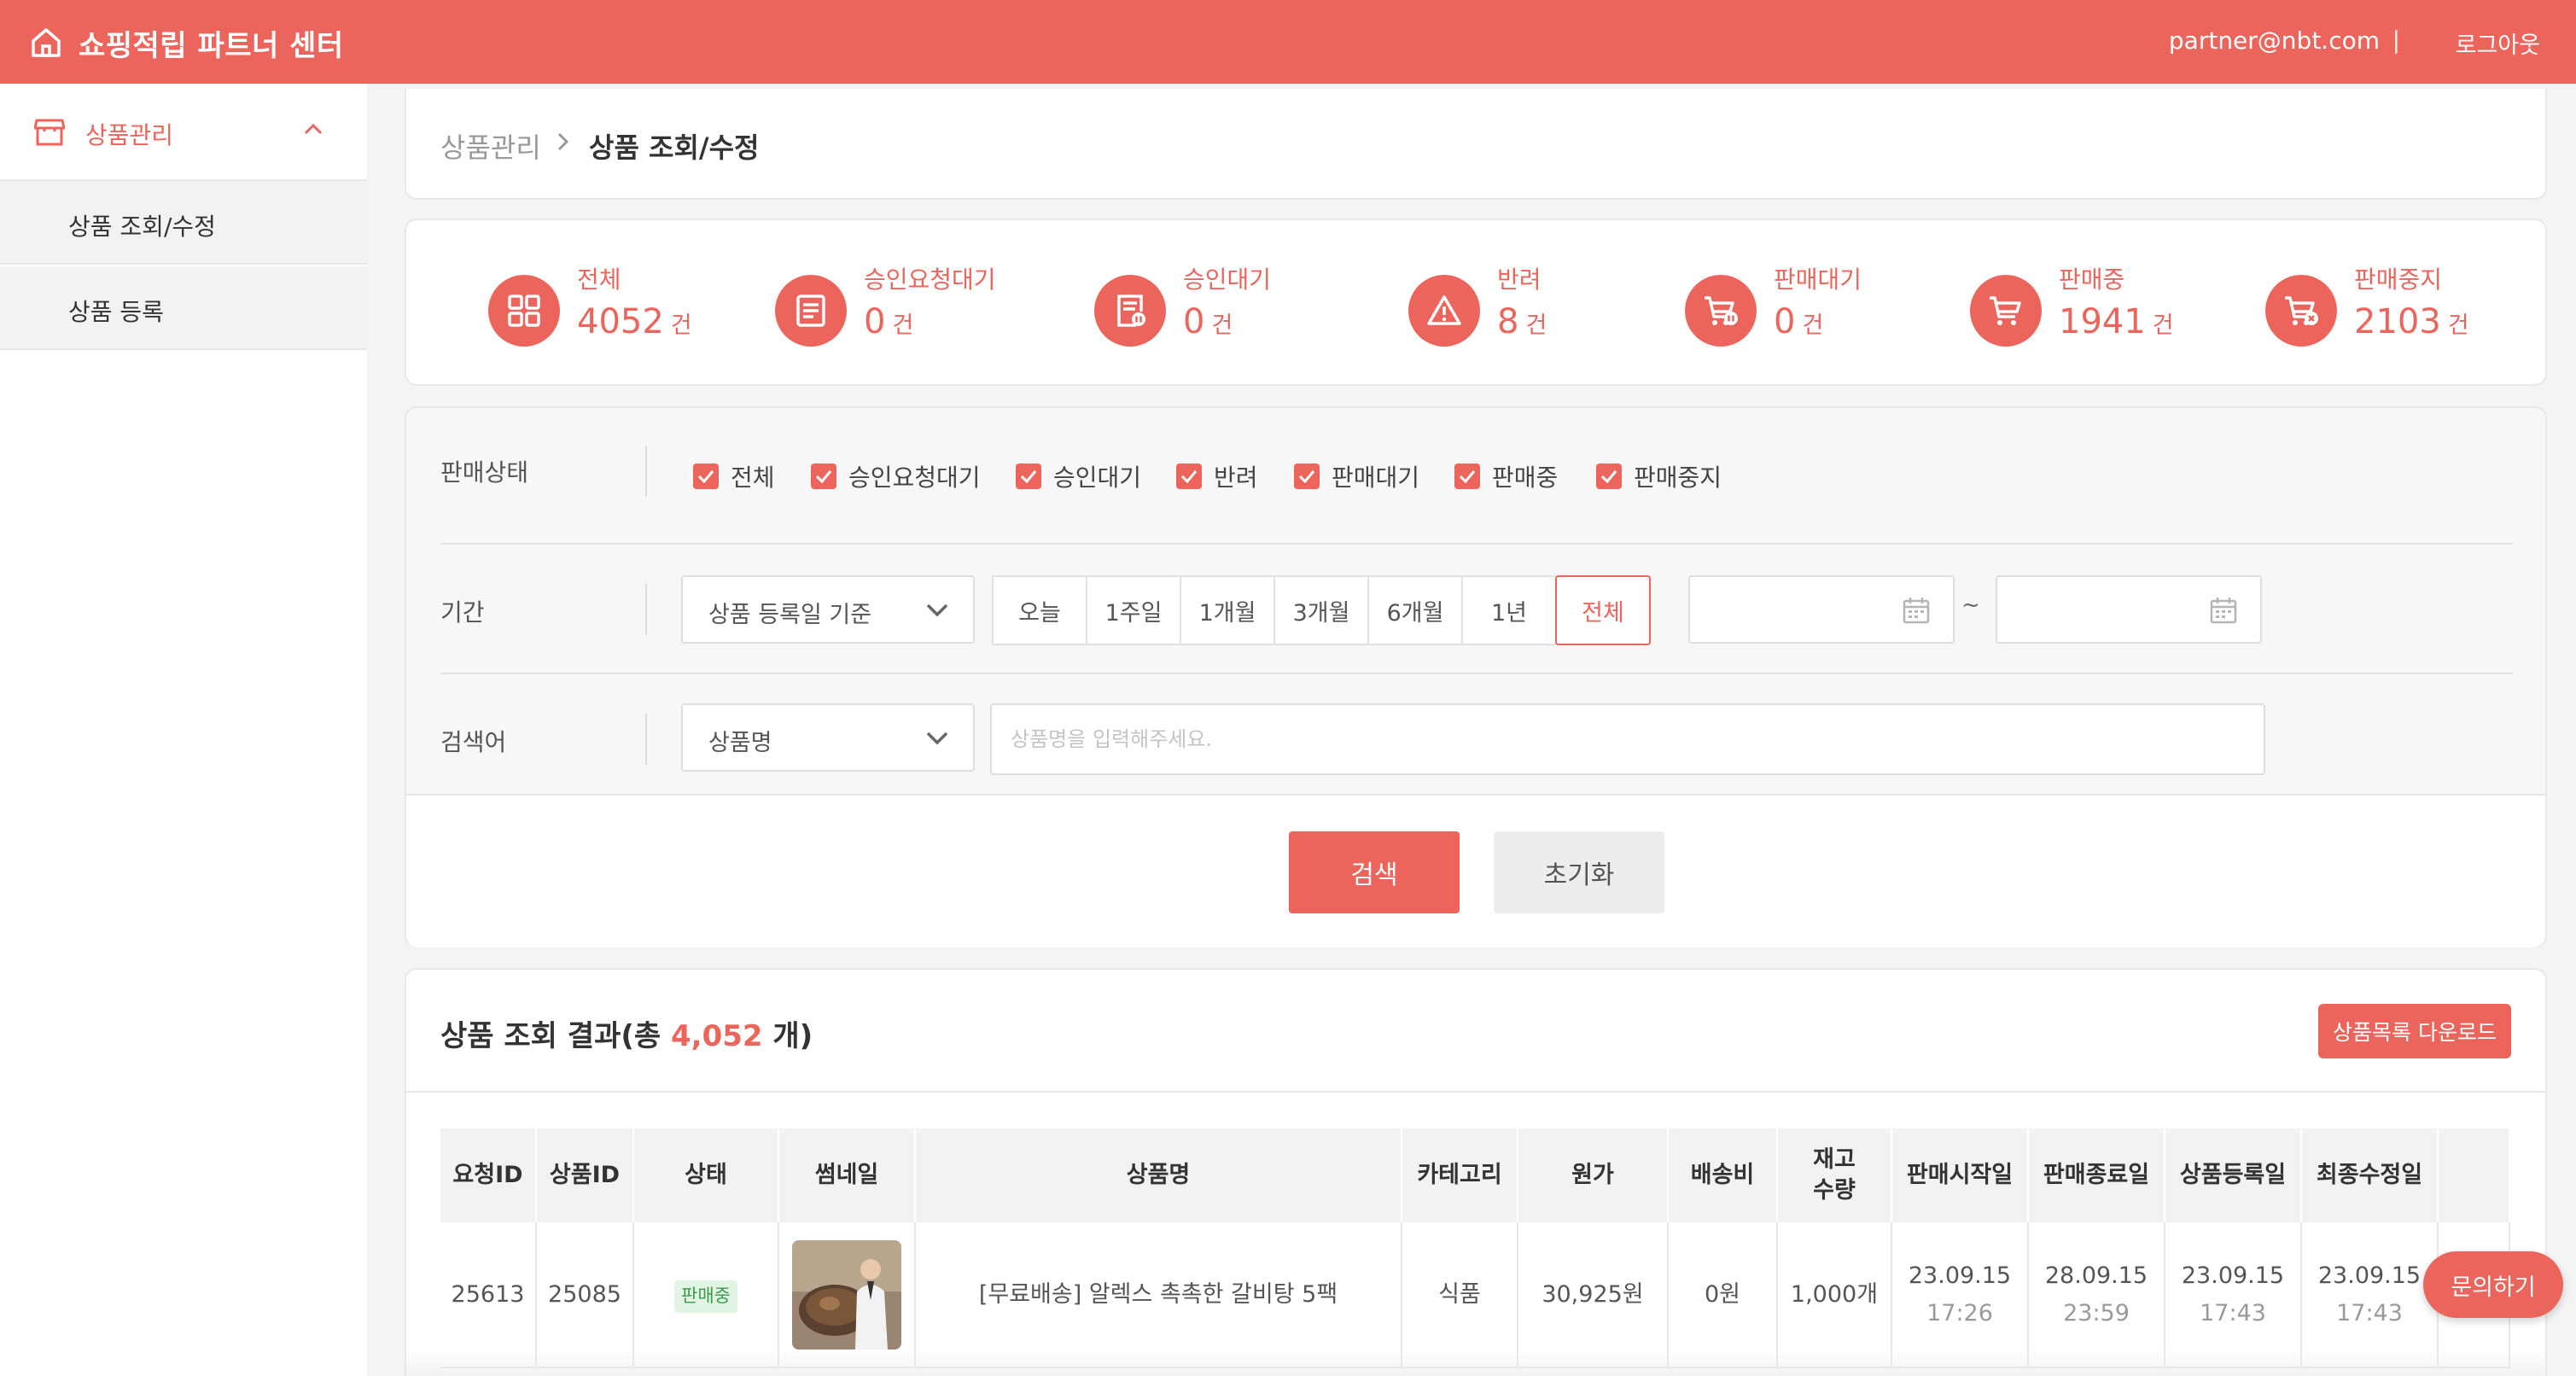  I want to click on modified-date: 23.09.15, so click(2369, 1276).